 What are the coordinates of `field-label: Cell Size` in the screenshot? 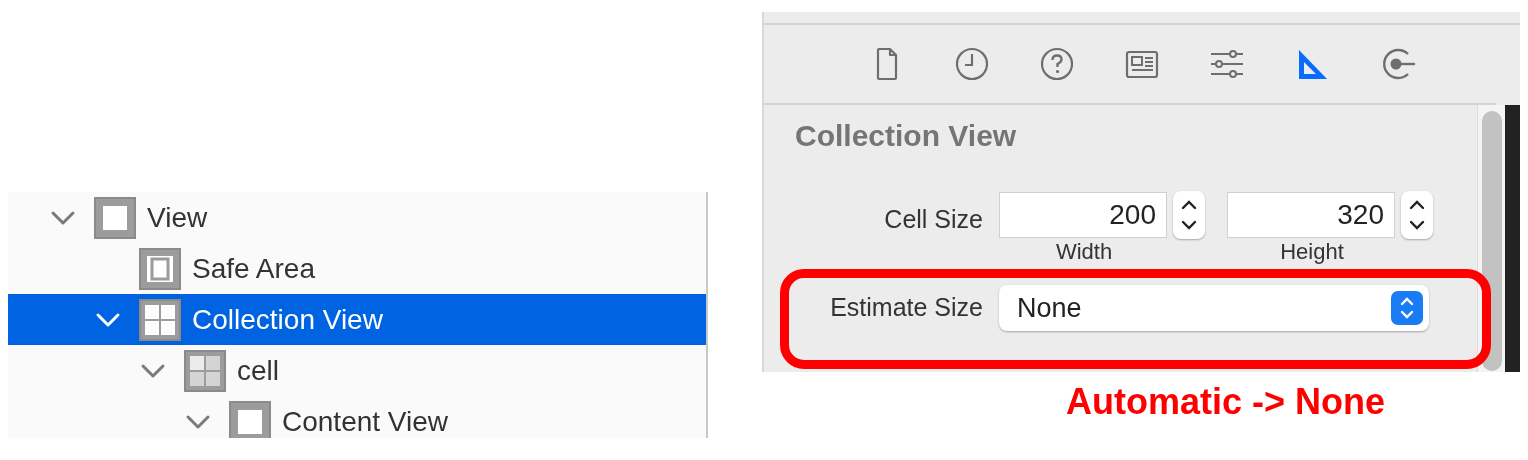 It's located at (933, 219).